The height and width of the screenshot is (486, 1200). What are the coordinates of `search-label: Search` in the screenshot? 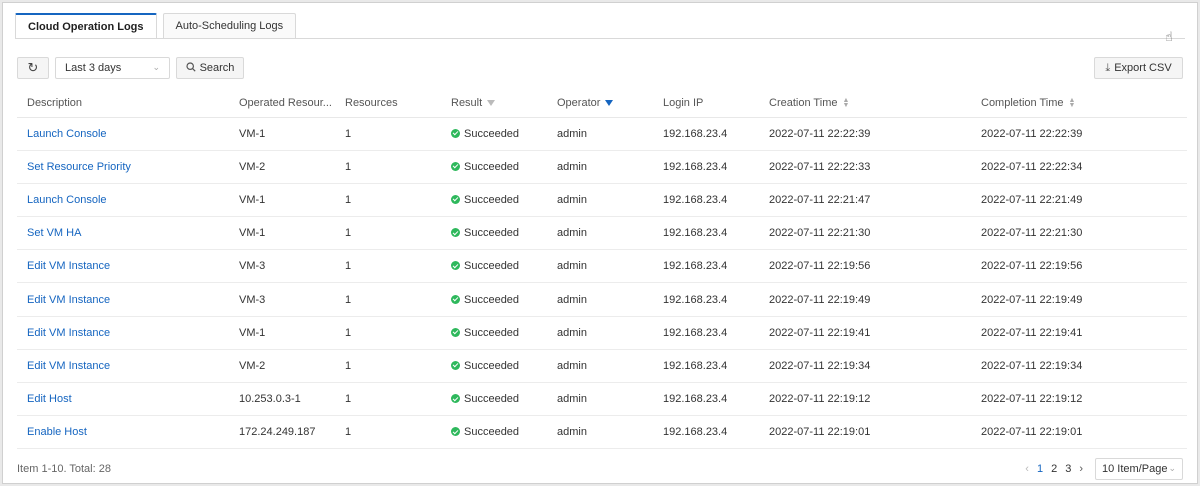 It's located at (217, 68).